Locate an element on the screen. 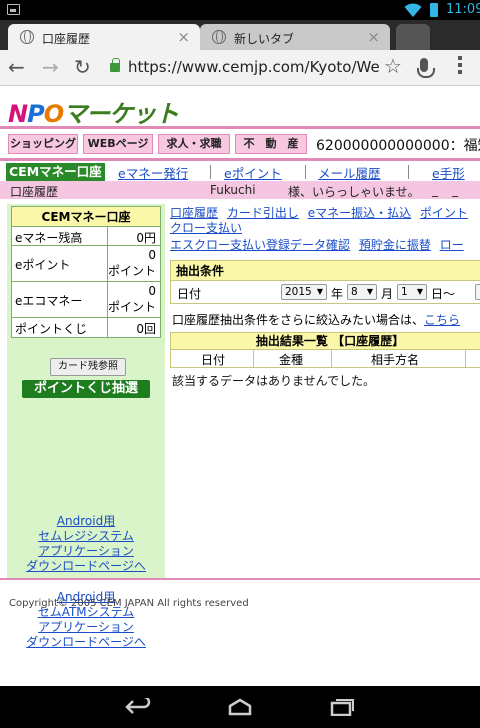 The image size is (480, 728). results-title: 抽出結果一覧 【口座履歴】 is located at coordinates (325, 341).